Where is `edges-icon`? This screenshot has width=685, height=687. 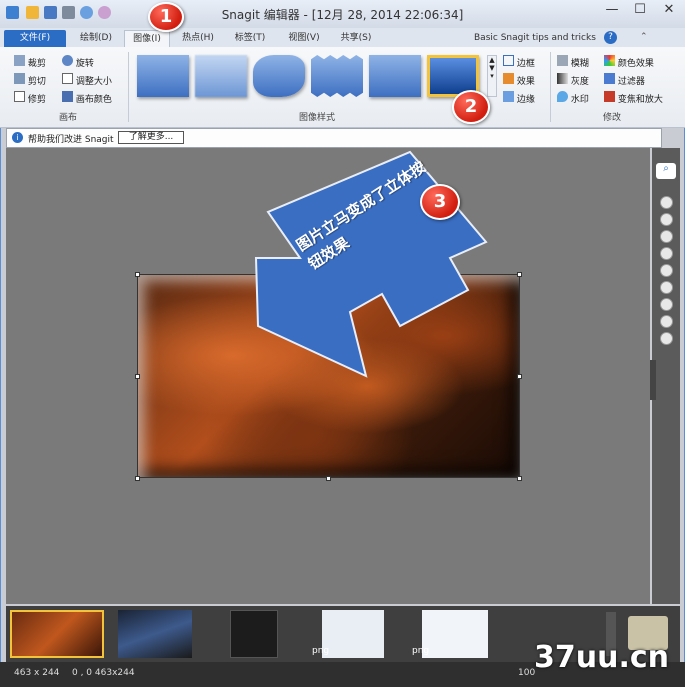 edges-icon is located at coordinates (508, 96).